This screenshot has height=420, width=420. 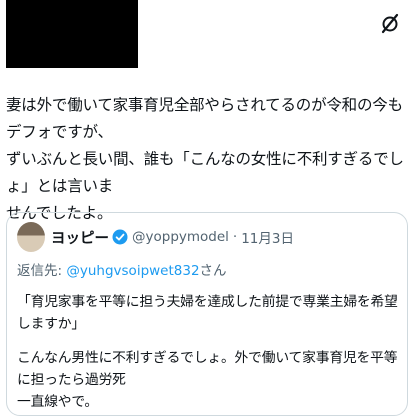 I want to click on verified-badge-icon, so click(x=120, y=237).